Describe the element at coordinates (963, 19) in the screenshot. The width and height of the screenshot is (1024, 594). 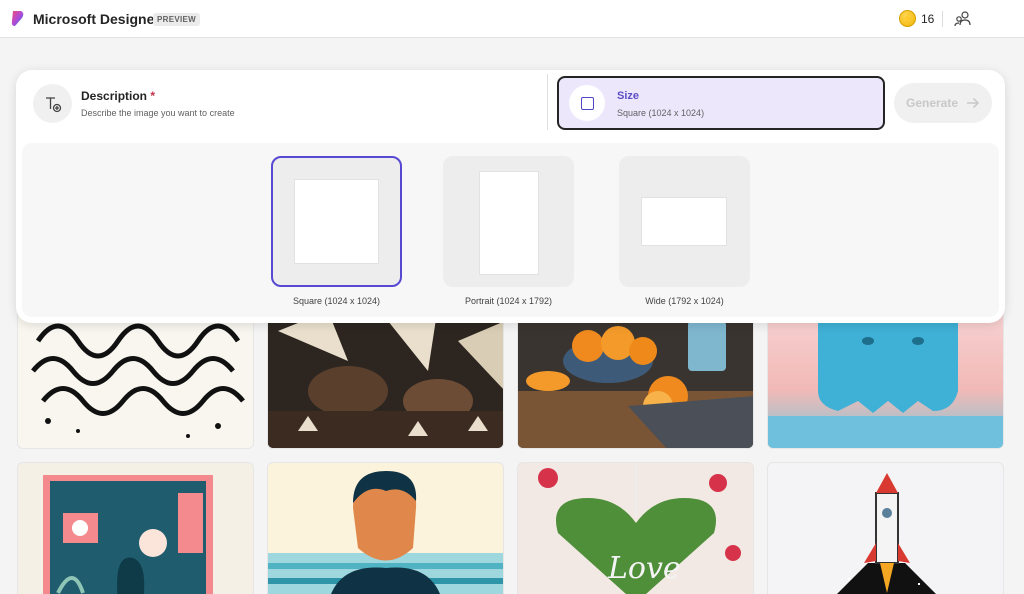
I see `account-switch-icon` at that location.